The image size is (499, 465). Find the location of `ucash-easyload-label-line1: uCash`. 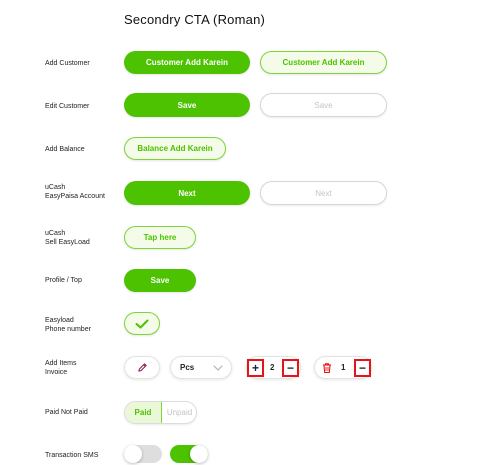

ucash-easyload-label-line1: uCash is located at coordinates (55, 233).